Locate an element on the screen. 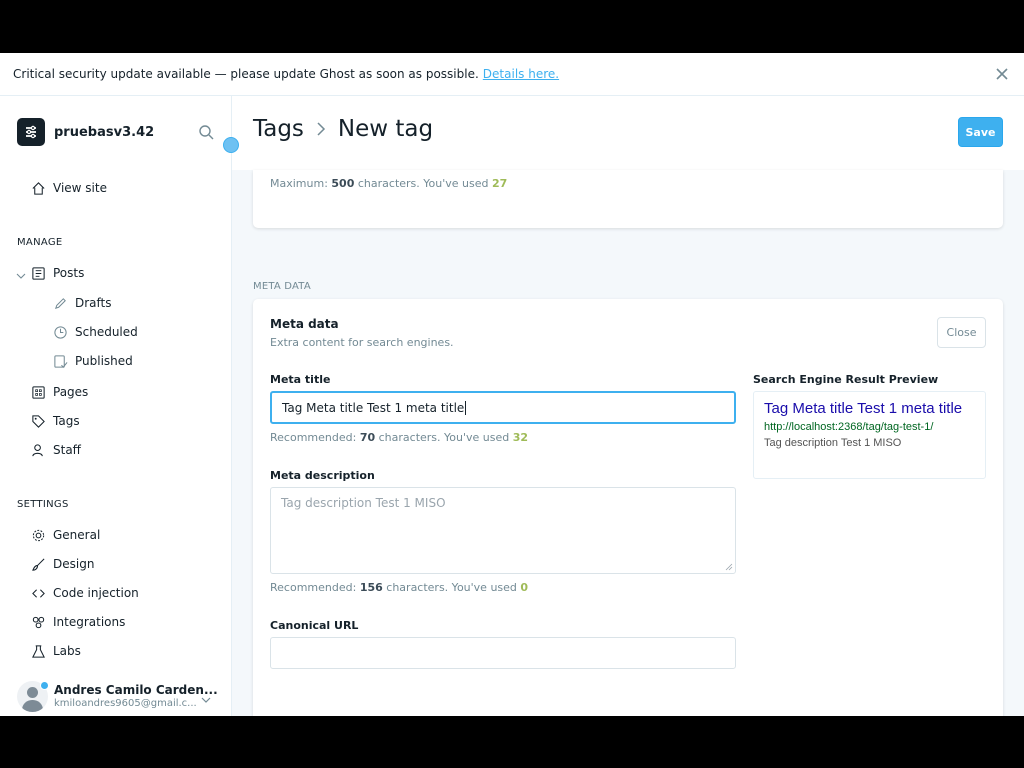 Image resolution: width=1024 pixels, height=768 pixels. meta-description-input: Tag description Test 1 MISO is located at coordinates (503, 530).